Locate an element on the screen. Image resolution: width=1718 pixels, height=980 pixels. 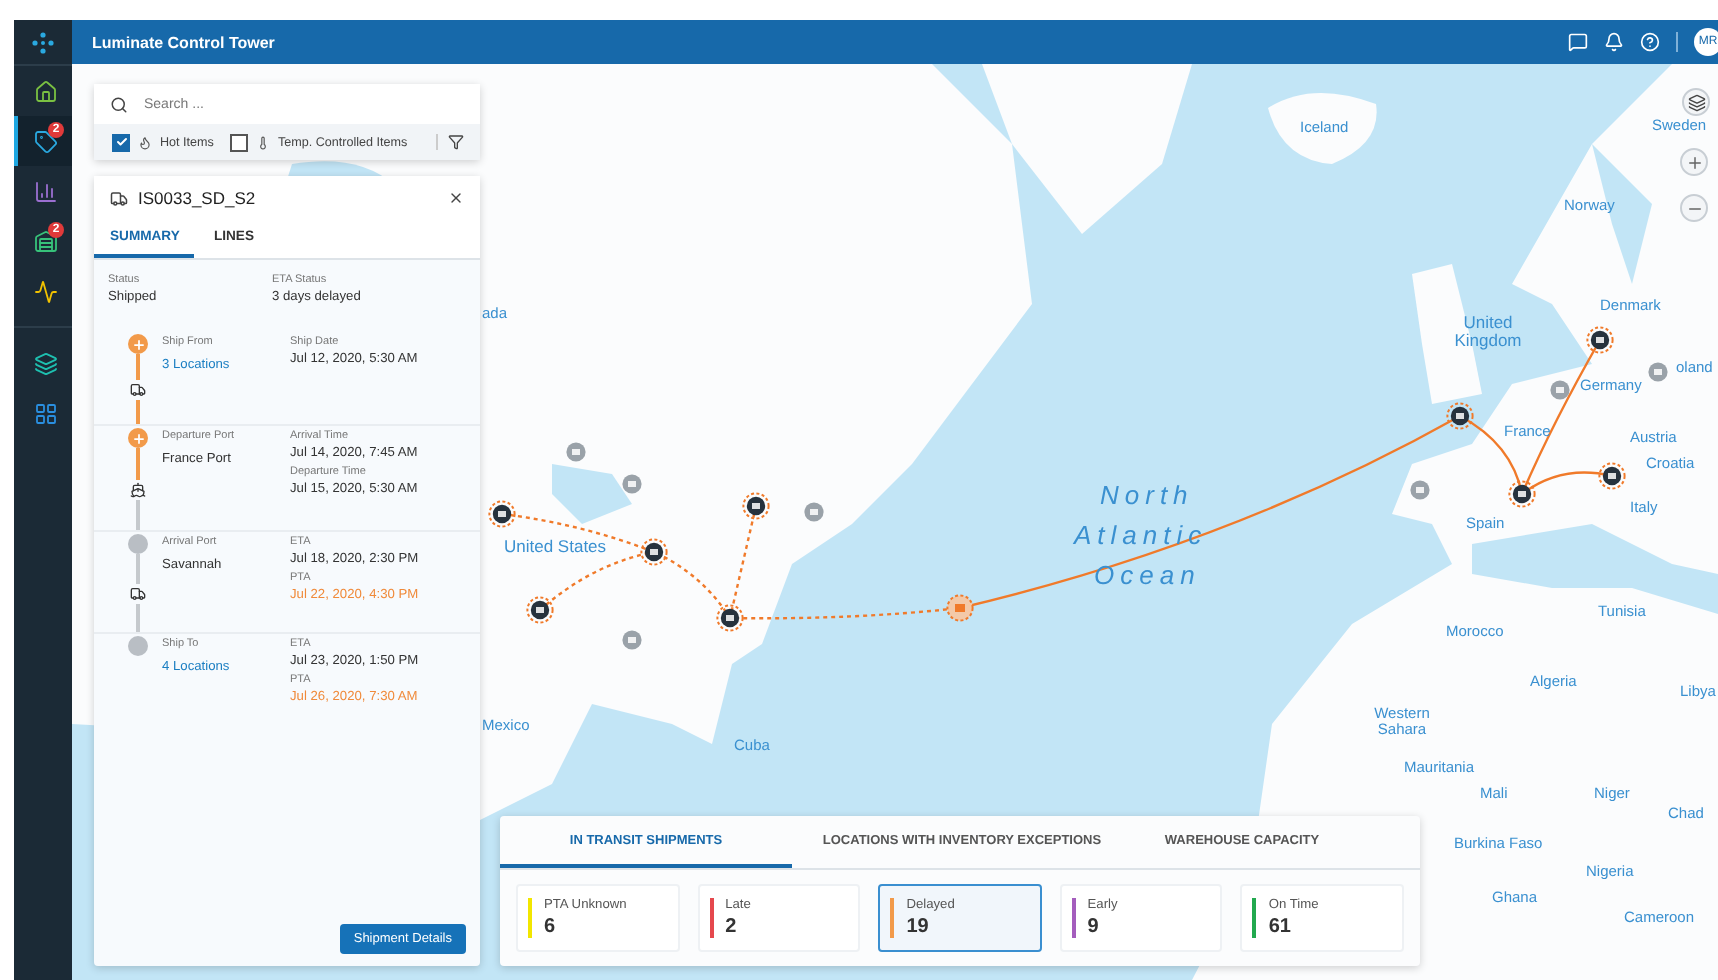
bell-icon is located at coordinates (1614, 42).